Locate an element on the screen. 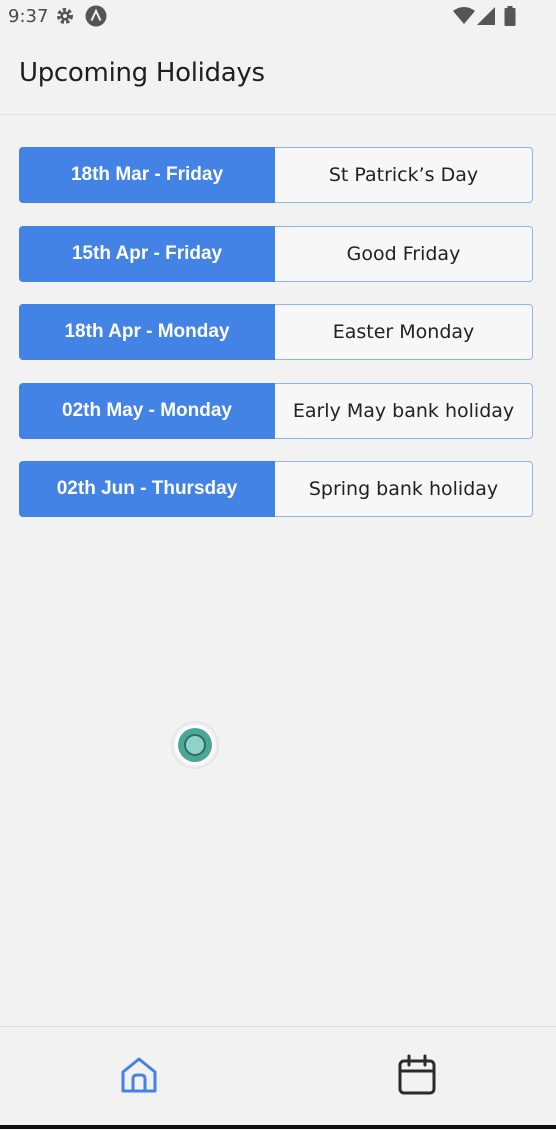 This screenshot has height=1130, width=556. holiday-row: 02th May - Monday Early May bank holiday is located at coordinates (276, 410).